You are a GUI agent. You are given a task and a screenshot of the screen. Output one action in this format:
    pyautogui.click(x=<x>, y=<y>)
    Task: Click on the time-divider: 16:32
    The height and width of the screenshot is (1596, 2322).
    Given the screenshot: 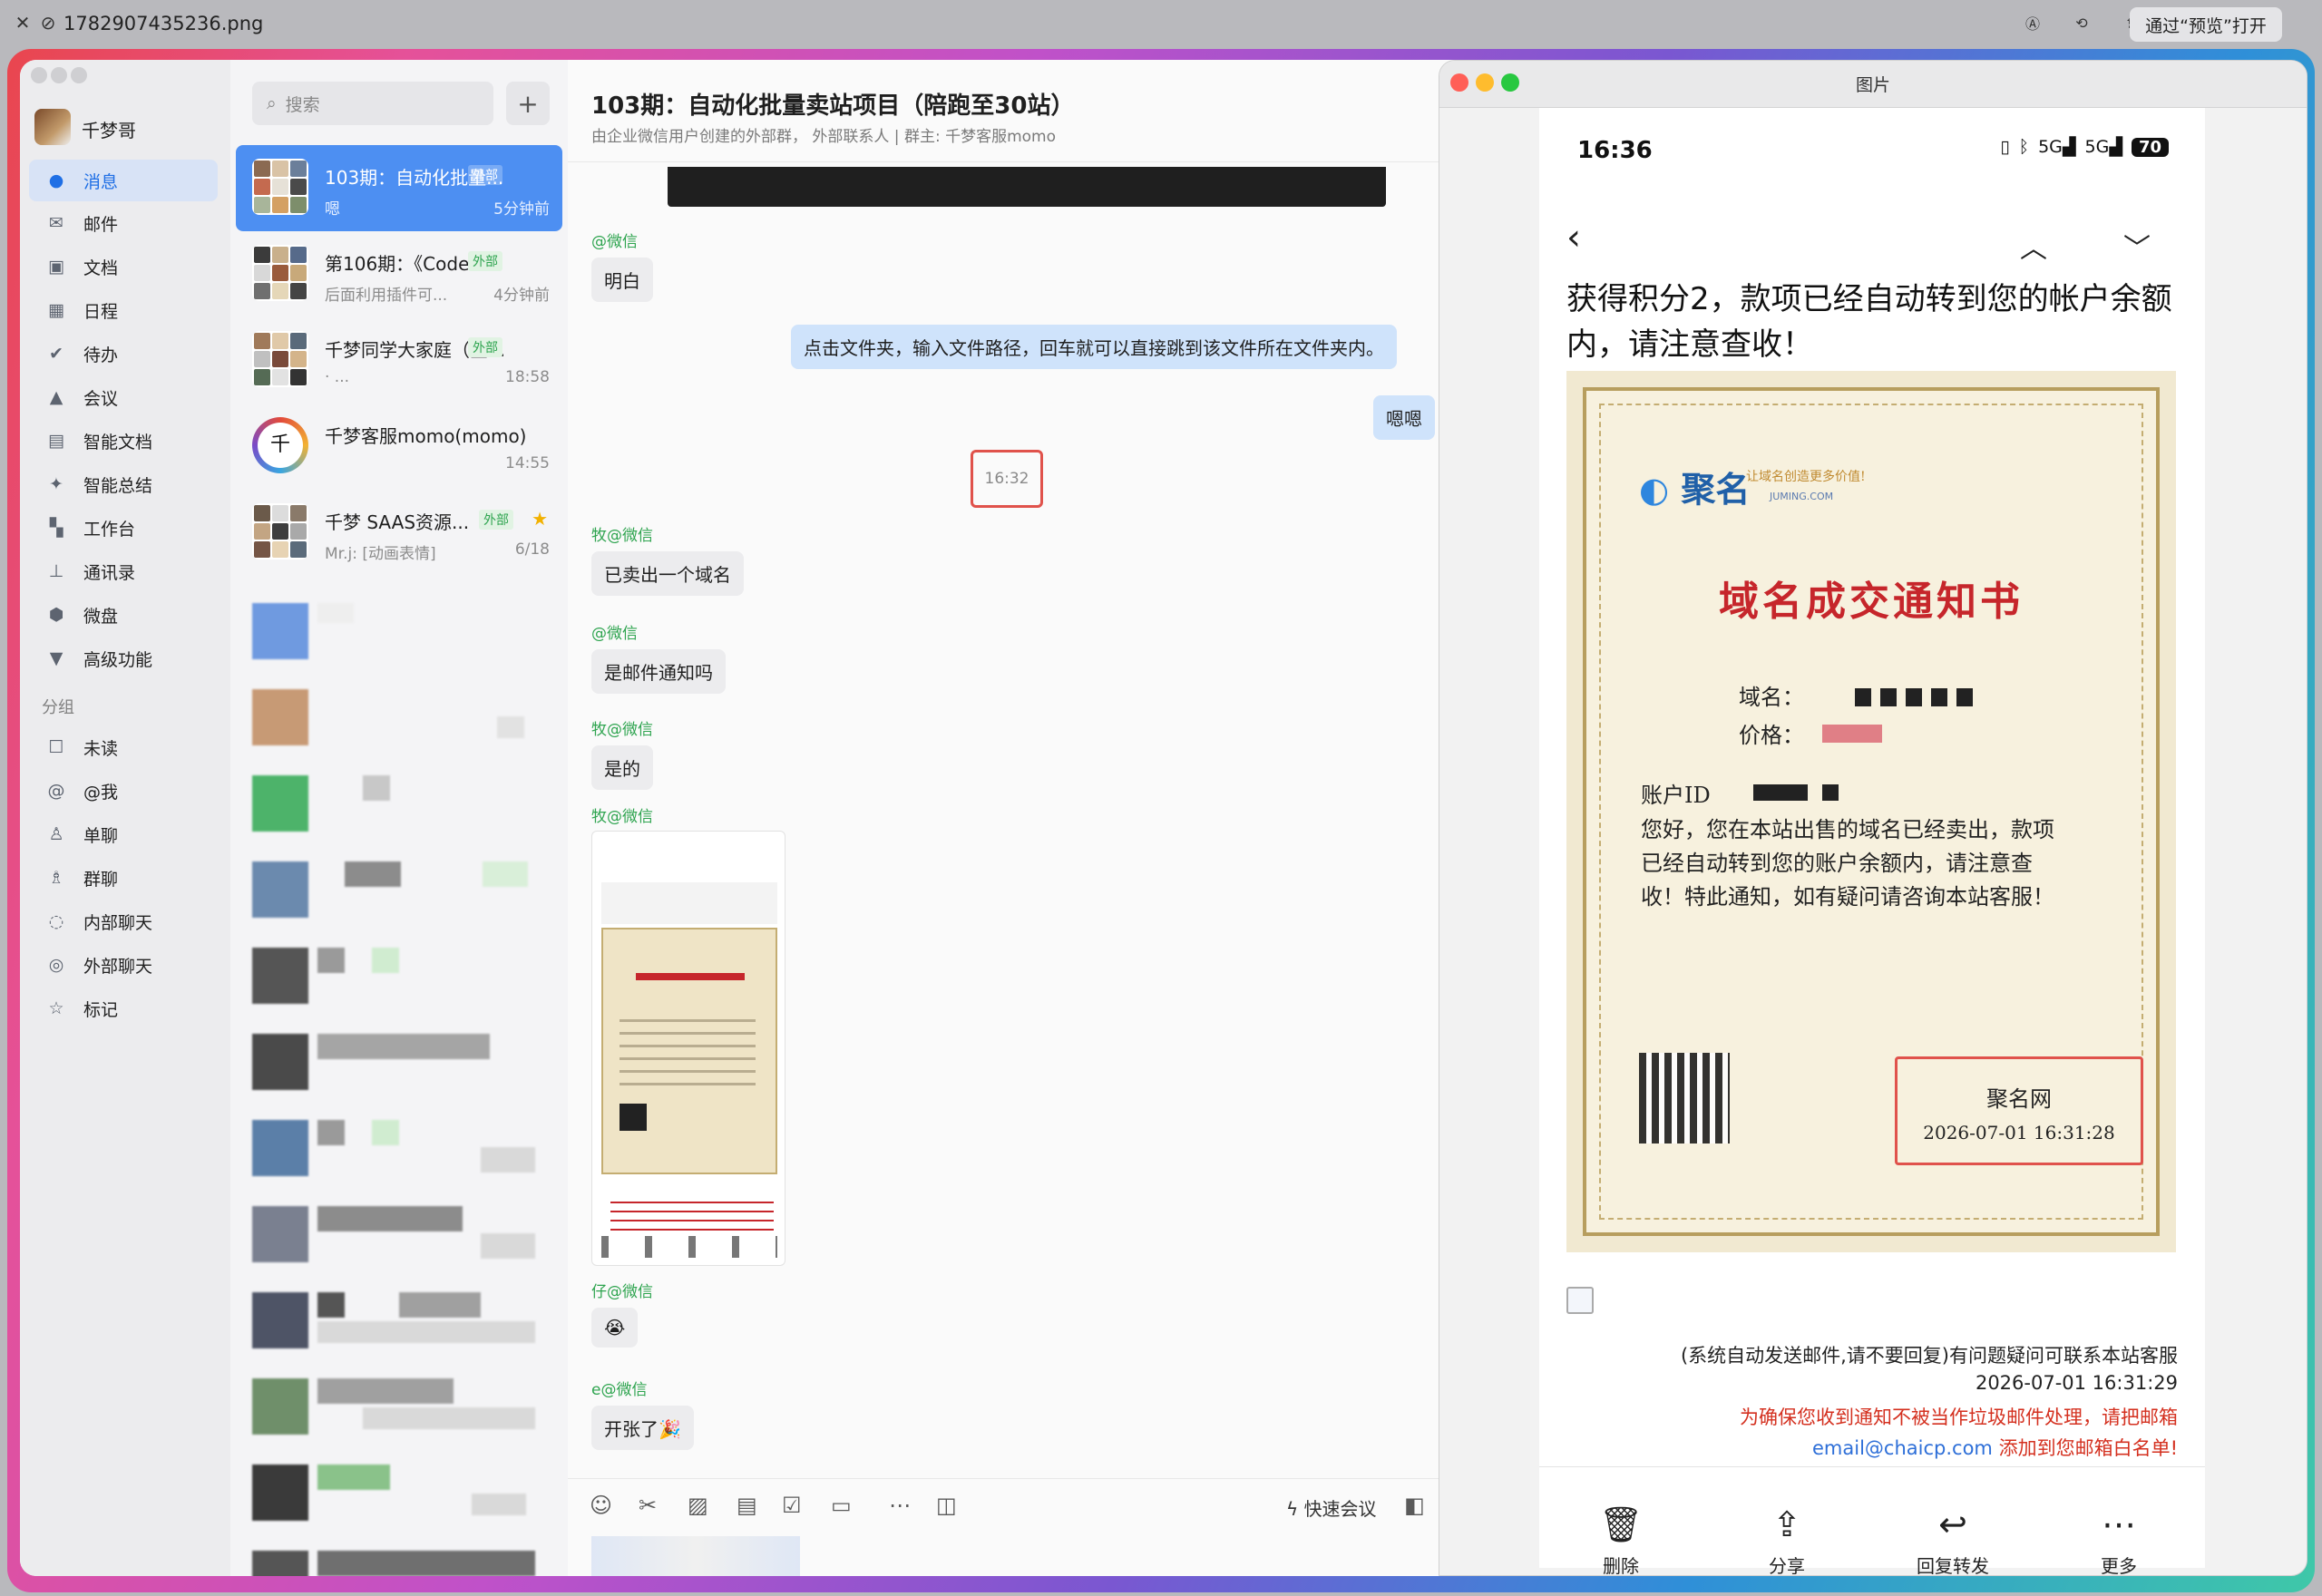 What is the action you would take?
    pyautogui.click(x=1007, y=479)
    